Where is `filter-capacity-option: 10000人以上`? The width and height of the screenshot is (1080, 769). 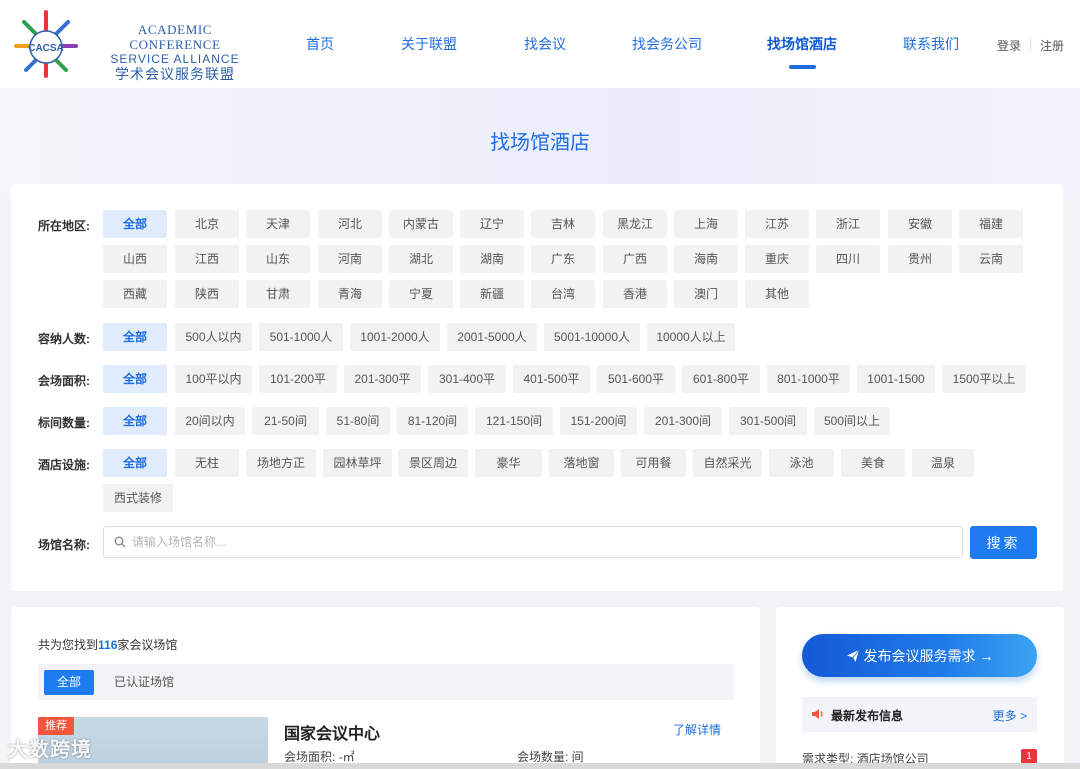 filter-capacity-option: 10000人以上 is located at coordinates (691, 337).